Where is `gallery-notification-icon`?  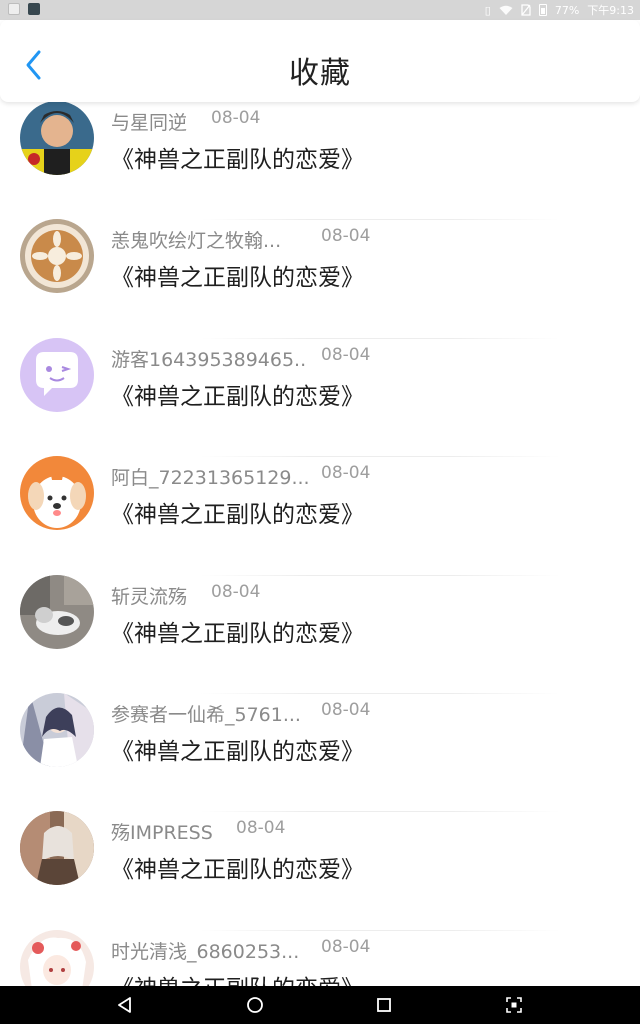 gallery-notification-icon is located at coordinates (14, 9).